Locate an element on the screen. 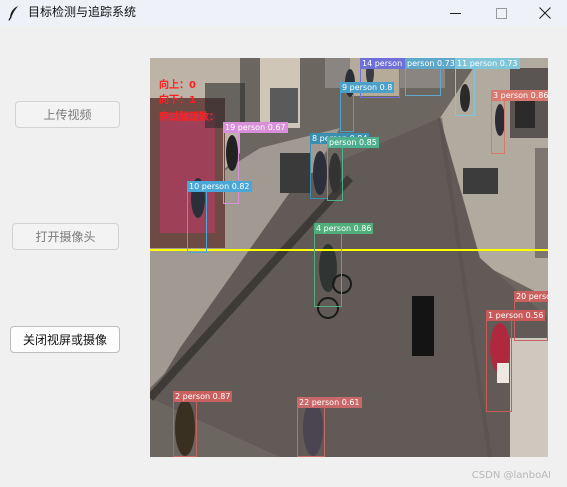  detection-label: 22 person 0.61 is located at coordinates (329, 402).